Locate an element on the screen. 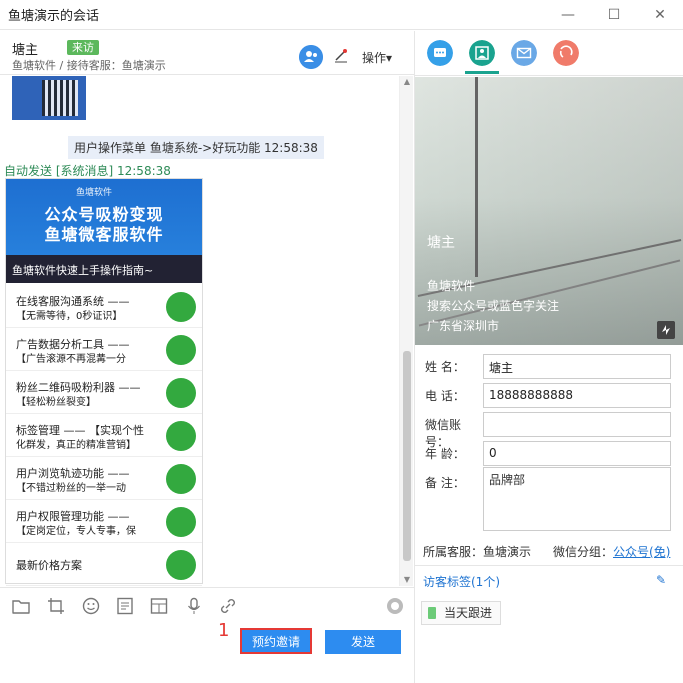 The height and width of the screenshot is (683, 683). wechat-icon is located at coordinates (181, 307).